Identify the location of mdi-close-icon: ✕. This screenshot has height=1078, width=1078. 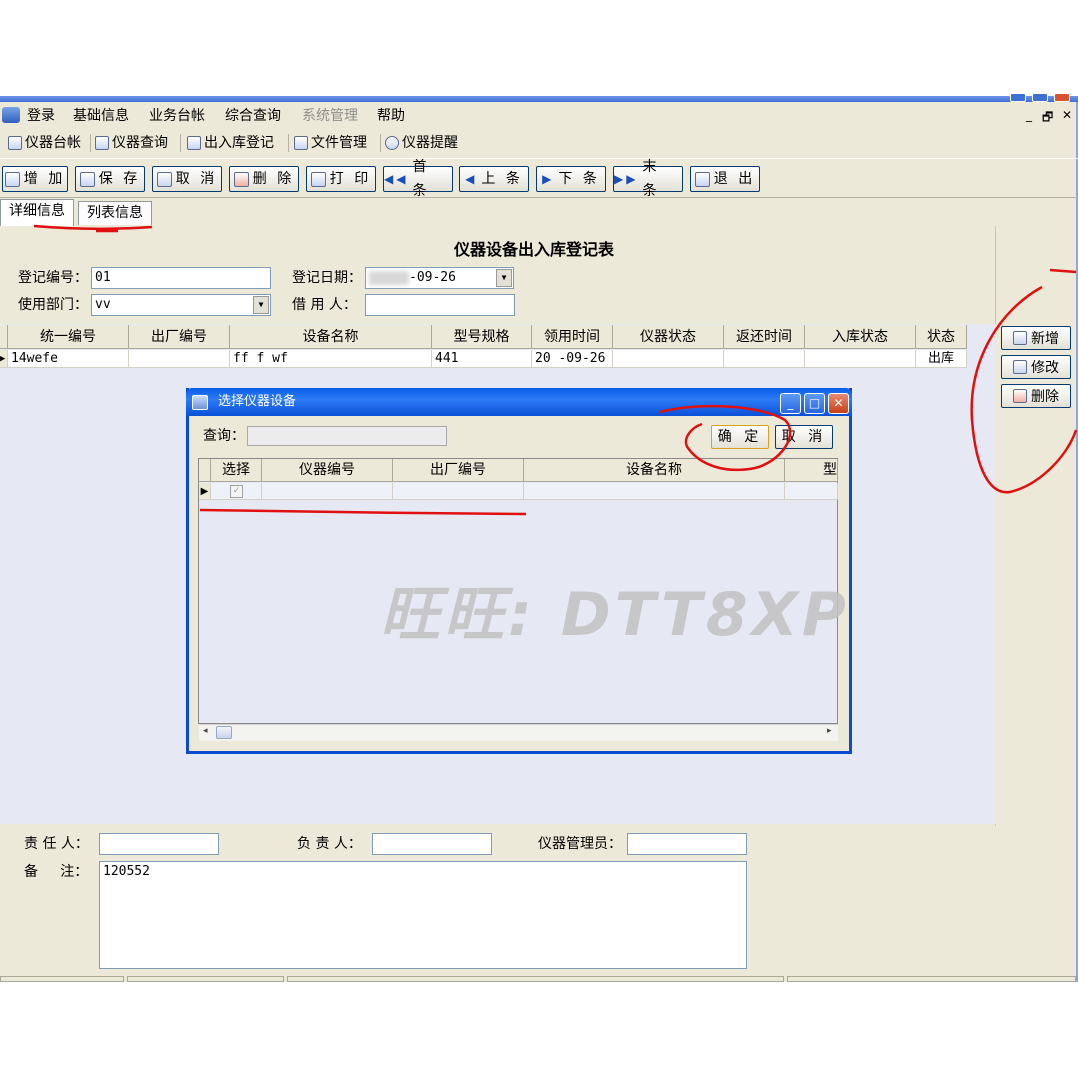
(1067, 115).